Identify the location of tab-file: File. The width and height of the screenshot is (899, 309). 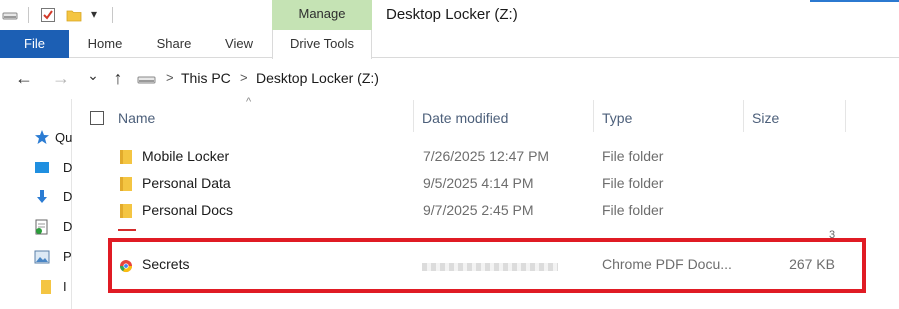
(34, 44).